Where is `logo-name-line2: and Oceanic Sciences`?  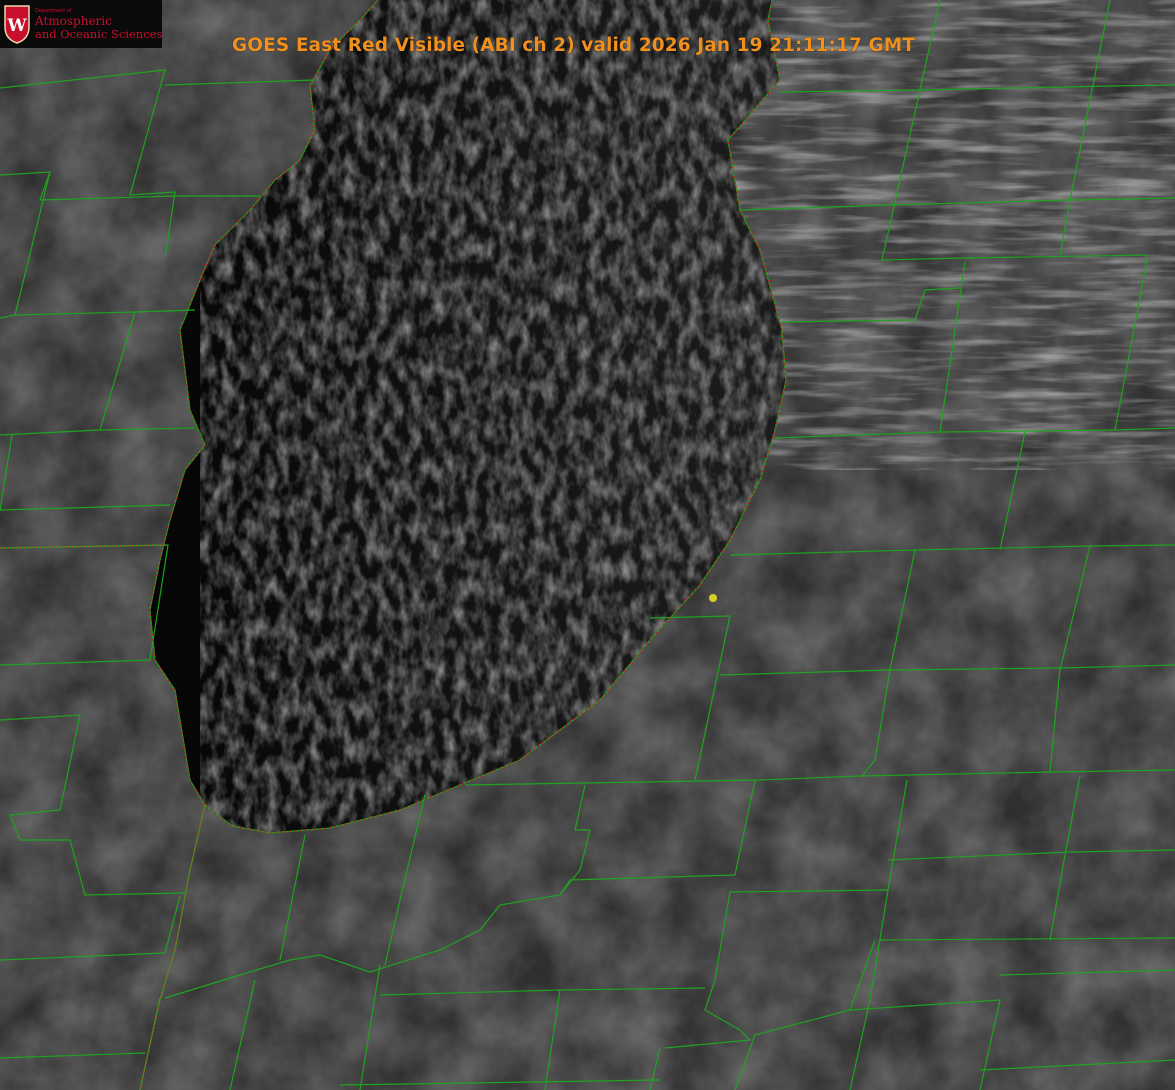
logo-name-line2: and Oceanic Sciences is located at coordinates (99, 34).